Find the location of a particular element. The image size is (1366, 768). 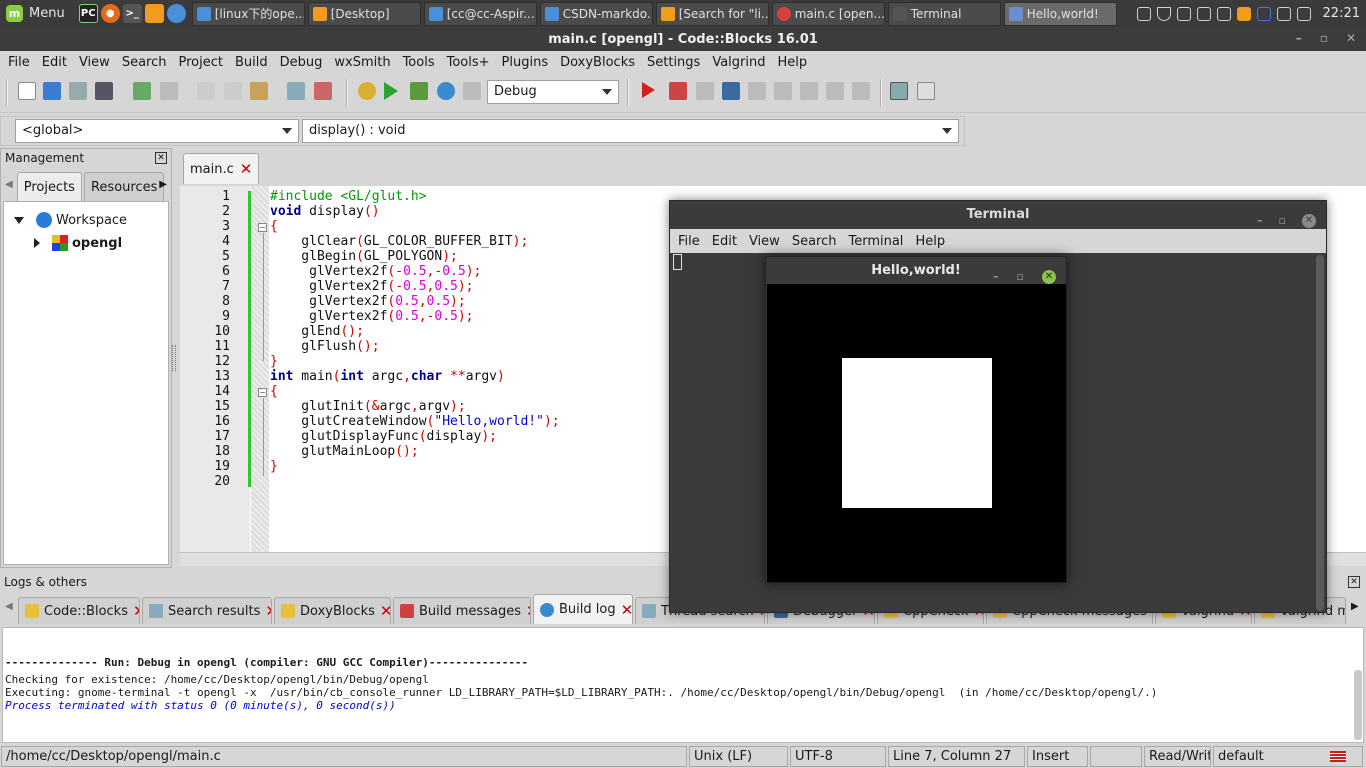

step-into-instruction-icon is located at coordinates (809, 91).